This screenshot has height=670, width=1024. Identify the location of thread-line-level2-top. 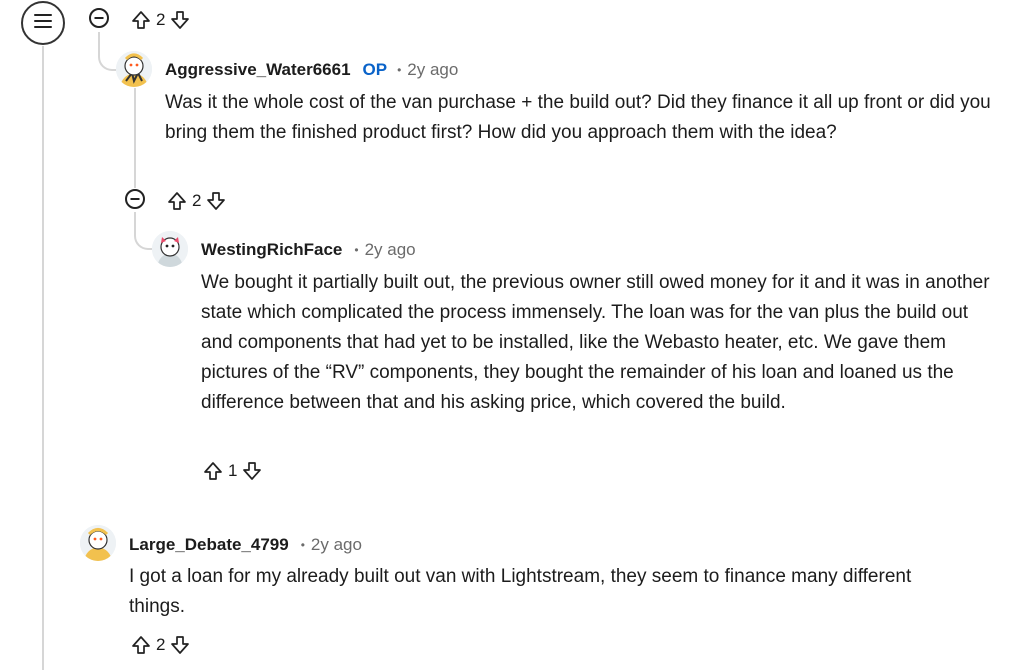
(135, 138).